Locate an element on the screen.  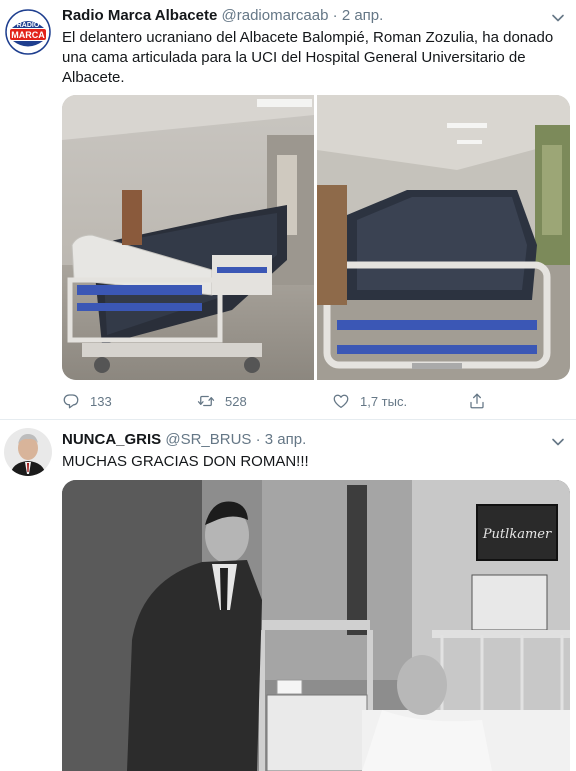
tweet-text: MUCHAS GRACIAS DON ROMAN!!! is located at coordinates (185, 461).